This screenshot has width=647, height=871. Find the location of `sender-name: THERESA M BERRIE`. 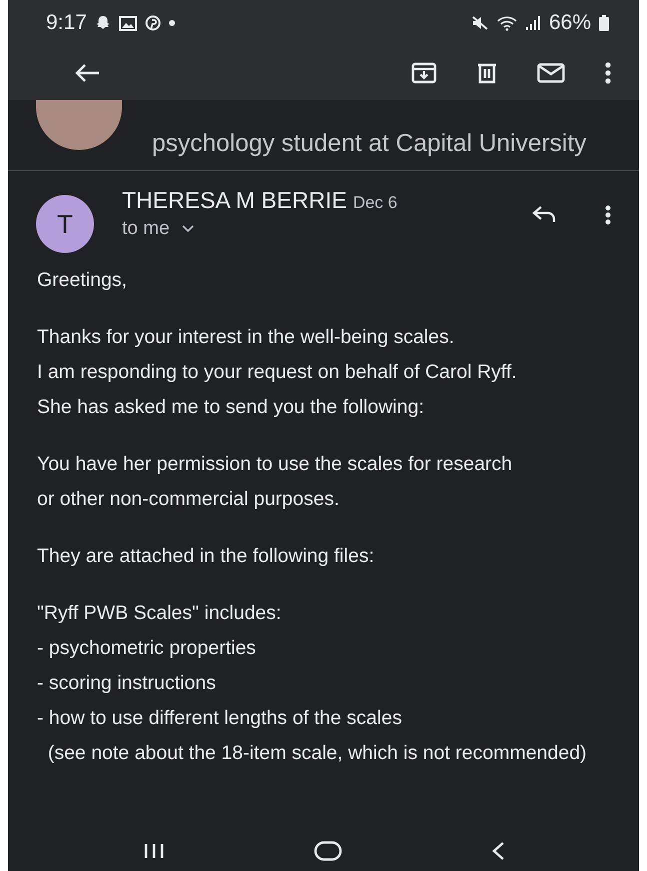

sender-name: THERESA M BERRIE is located at coordinates (234, 200).